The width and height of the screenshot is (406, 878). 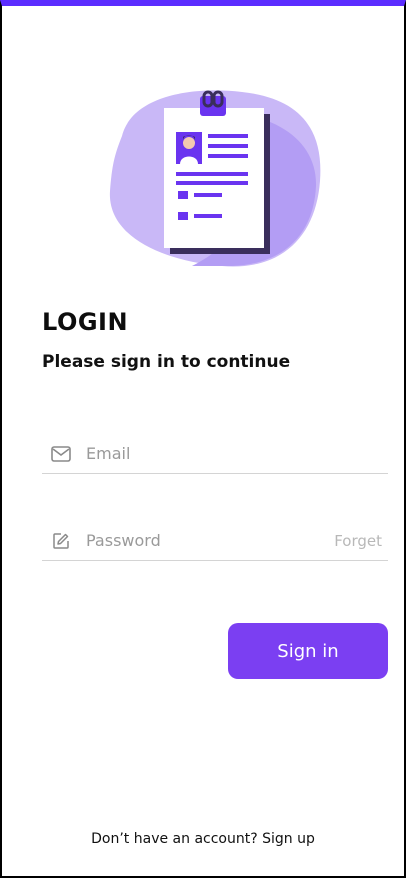 I want to click on sign-up-link: Sign up, so click(x=288, y=839).